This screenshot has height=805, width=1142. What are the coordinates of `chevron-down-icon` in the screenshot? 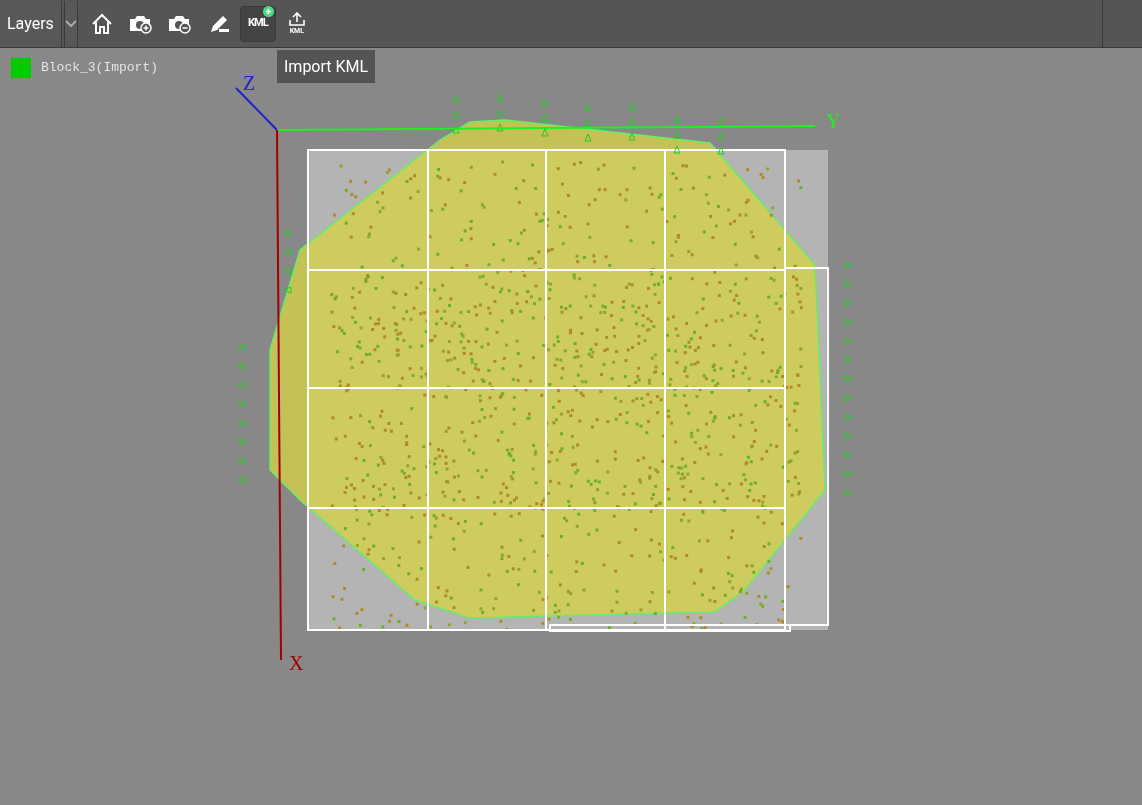 It's located at (70, 23).